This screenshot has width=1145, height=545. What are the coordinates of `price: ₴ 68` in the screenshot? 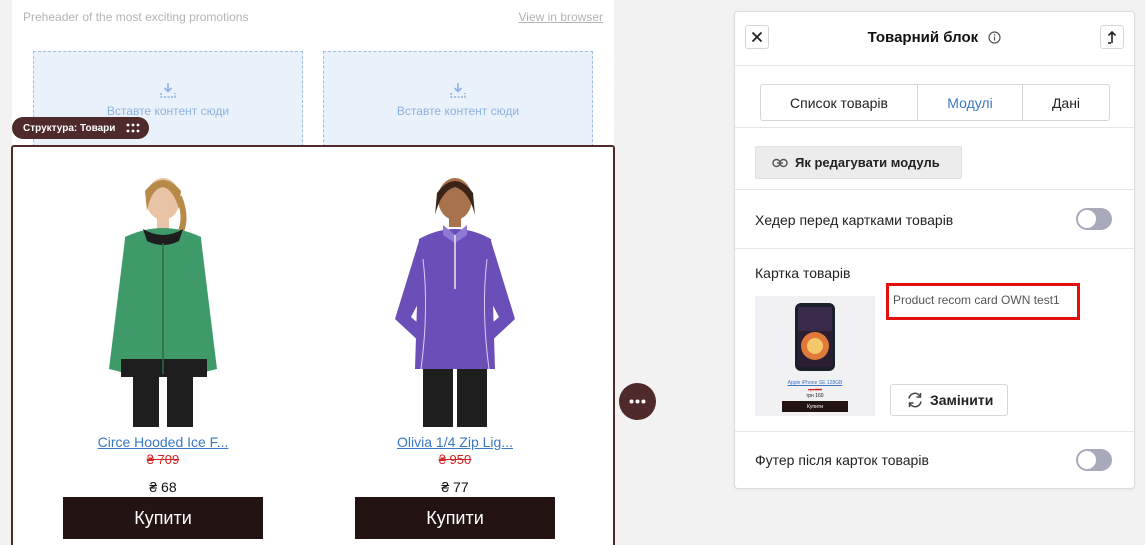 It's located at (163, 487).